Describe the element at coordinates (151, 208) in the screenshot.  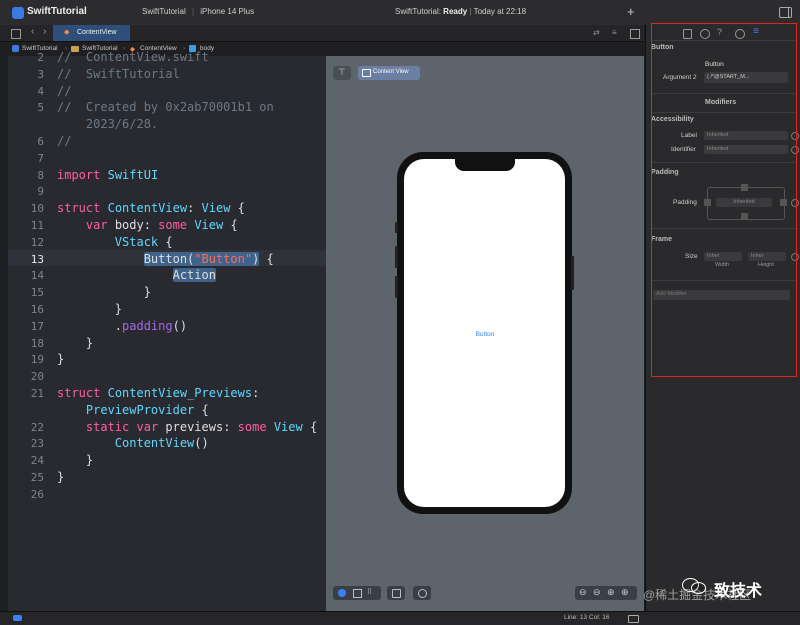
I see `code-line: struct ContentView: View {` at that location.